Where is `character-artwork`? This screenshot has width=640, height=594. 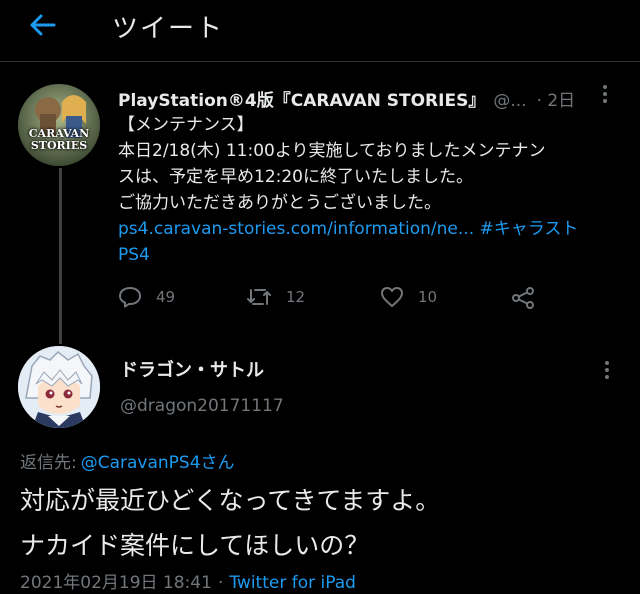 character-artwork is located at coordinates (59, 387).